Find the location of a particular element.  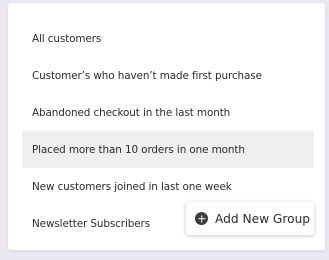

group-item-abandoned-checkout: Abandoned checkout in the last month is located at coordinates (168, 112).